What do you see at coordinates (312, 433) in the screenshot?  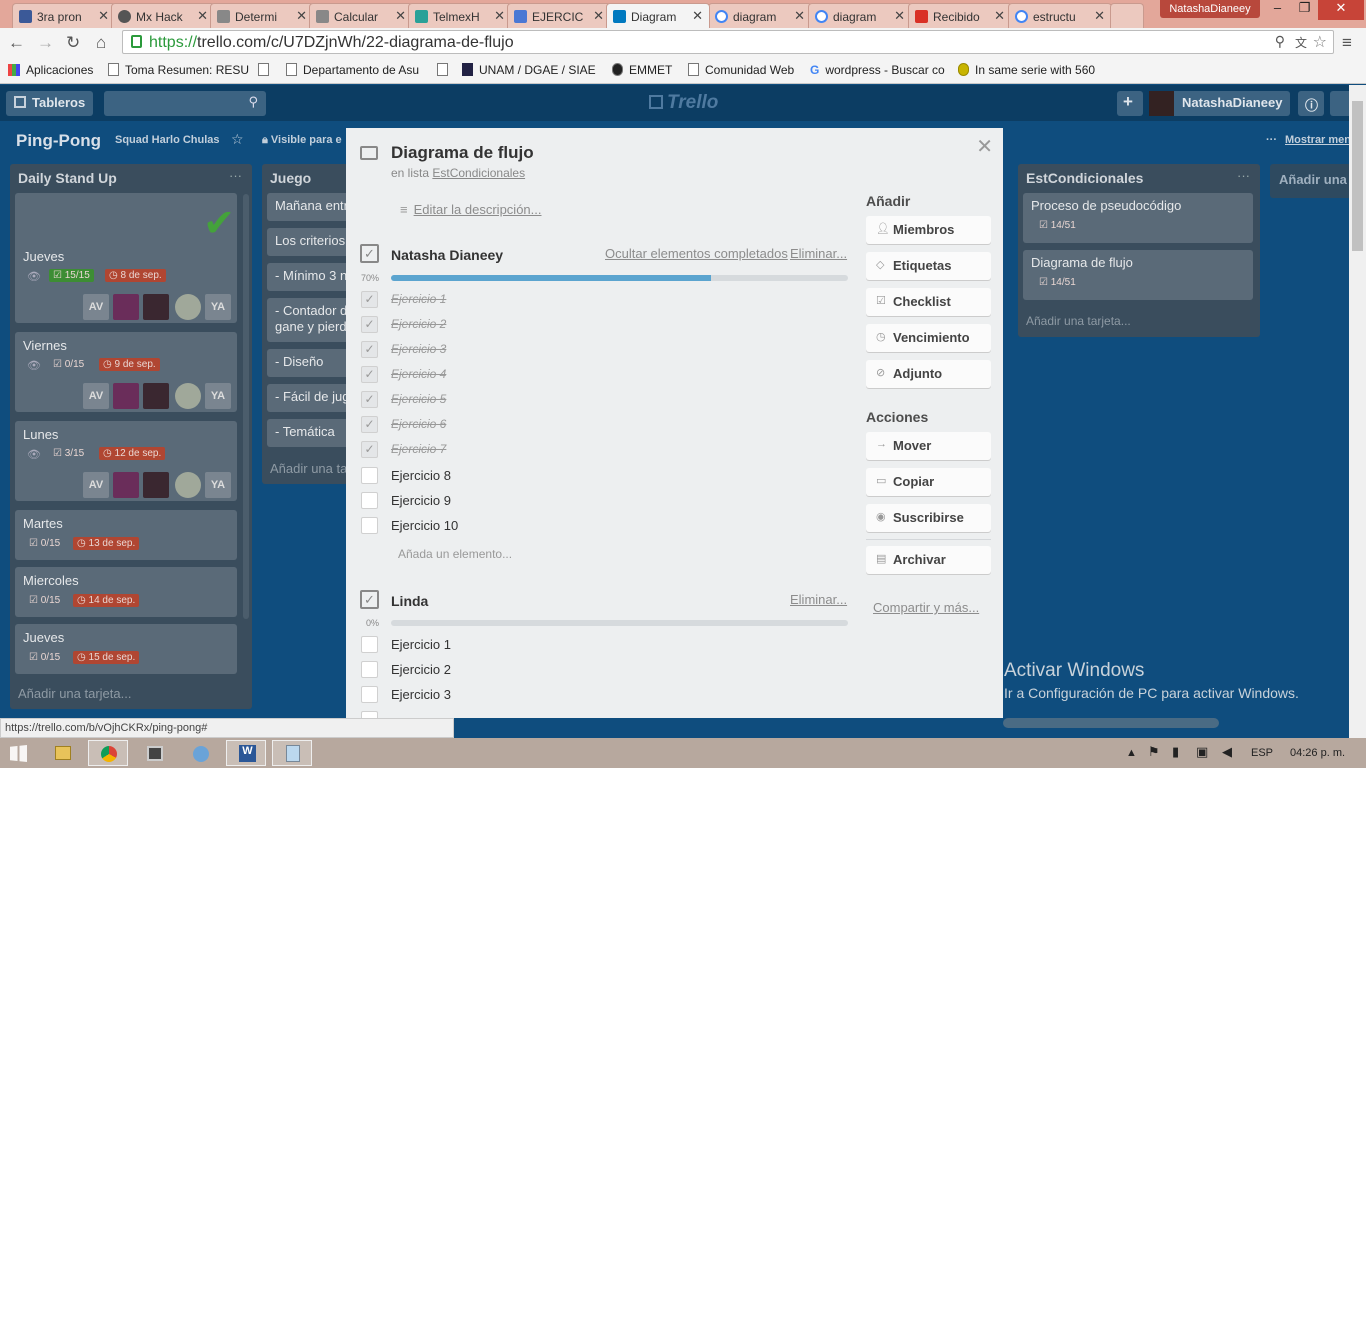 I see `card: - Temática` at bounding box center [312, 433].